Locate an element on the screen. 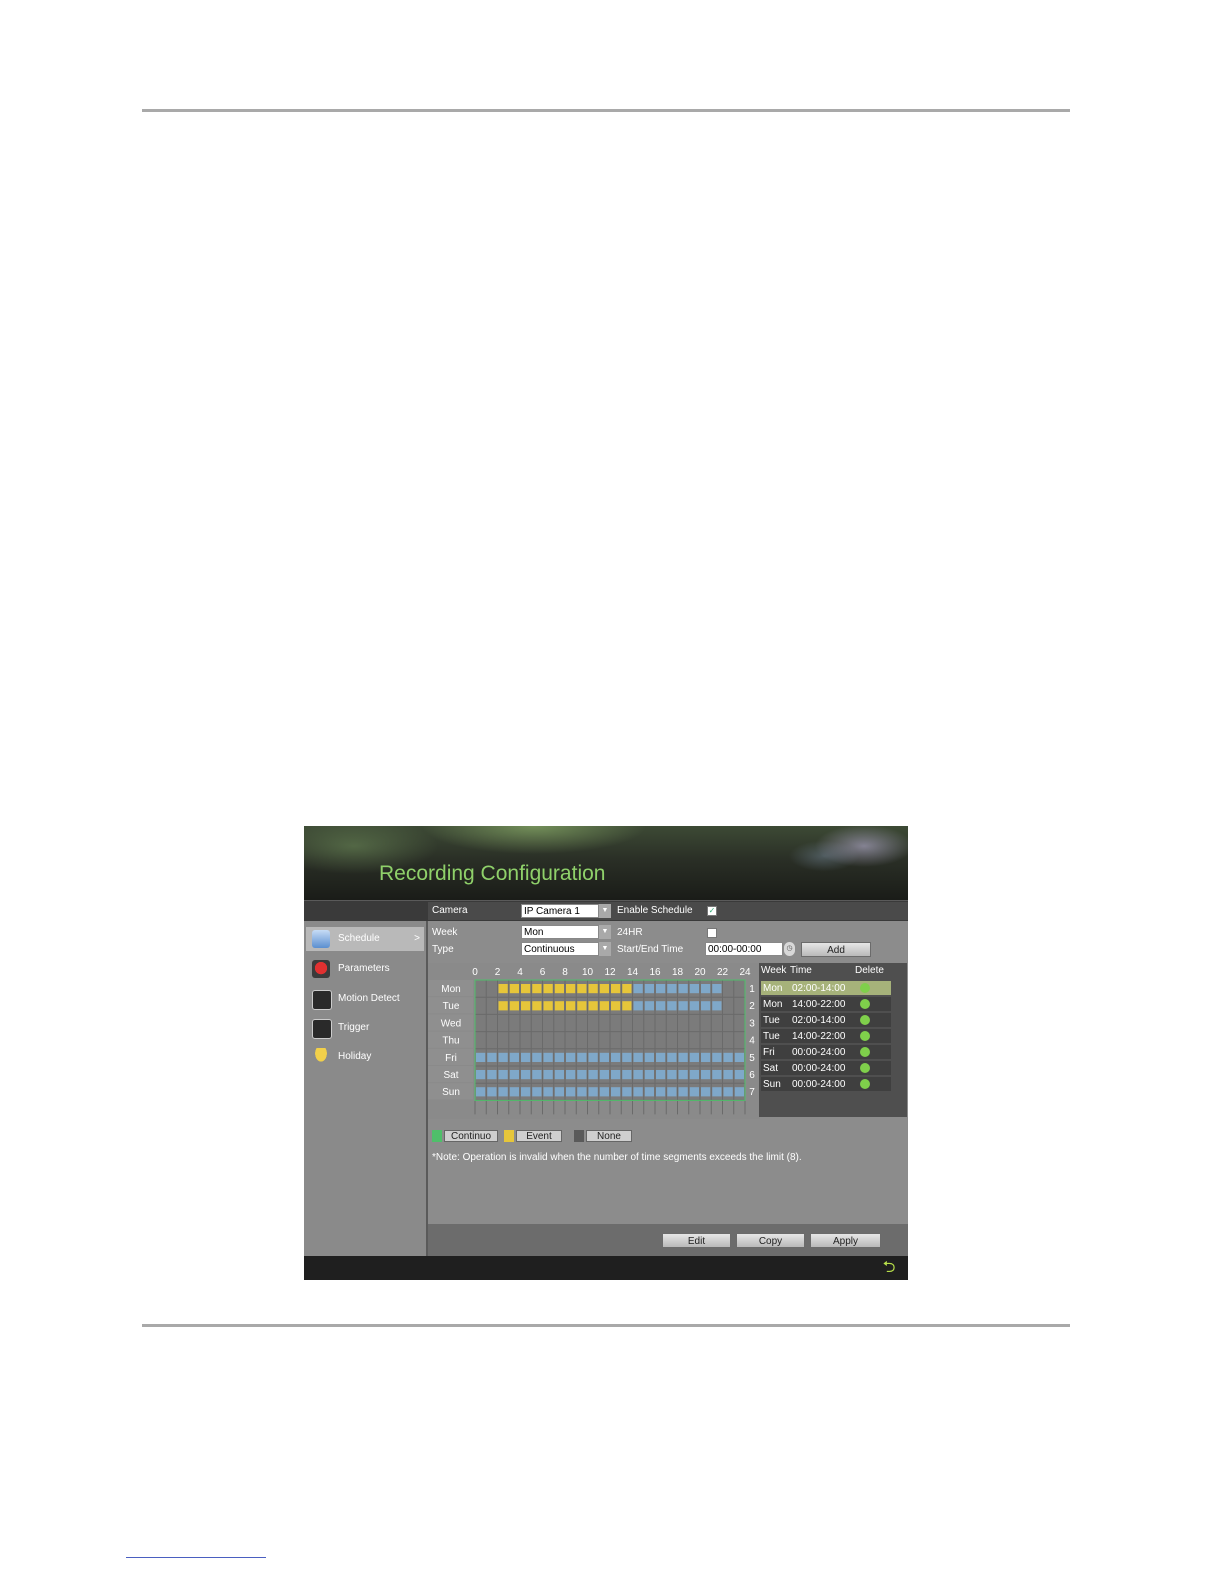 The width and height of the screenshot is (1224, 1584). list-item: Fri 00:00-24:00 is located at coordinates (826, 1052).